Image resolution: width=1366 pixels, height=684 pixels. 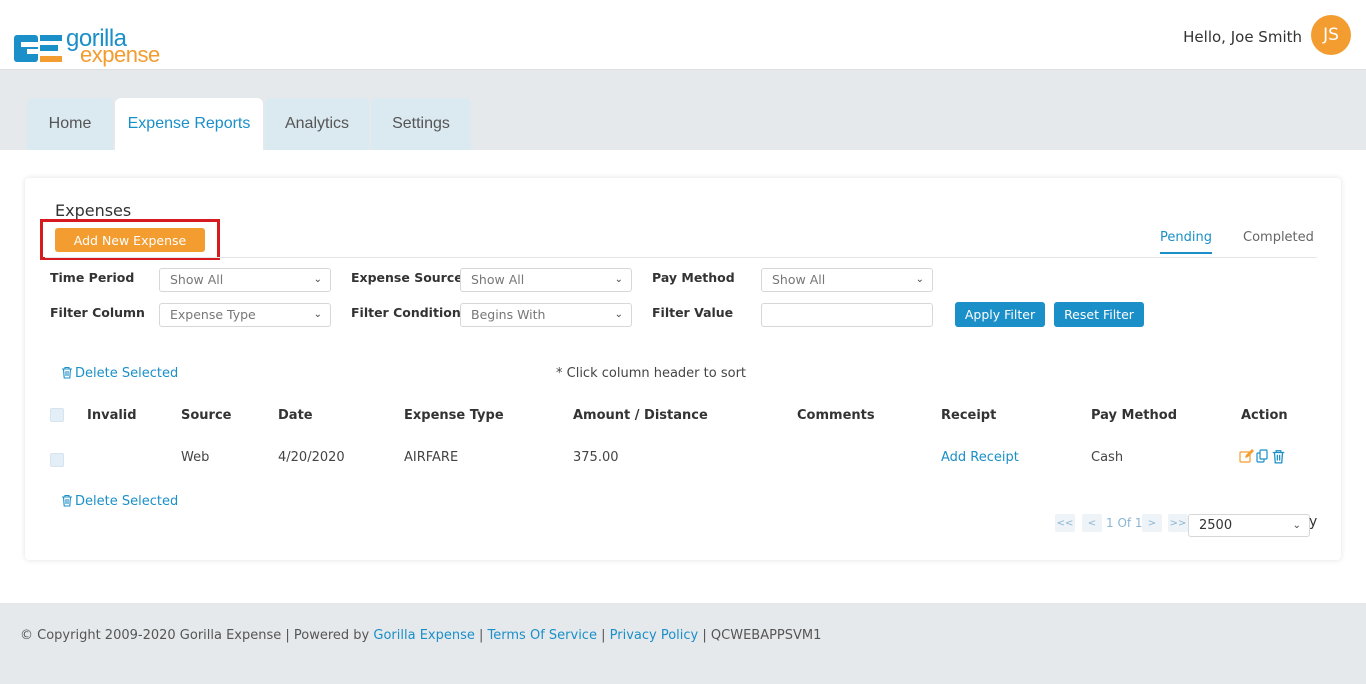 I want to click on top-header: gorilla expense Hello, Joe Smith JS, so click(x=683, y=35).